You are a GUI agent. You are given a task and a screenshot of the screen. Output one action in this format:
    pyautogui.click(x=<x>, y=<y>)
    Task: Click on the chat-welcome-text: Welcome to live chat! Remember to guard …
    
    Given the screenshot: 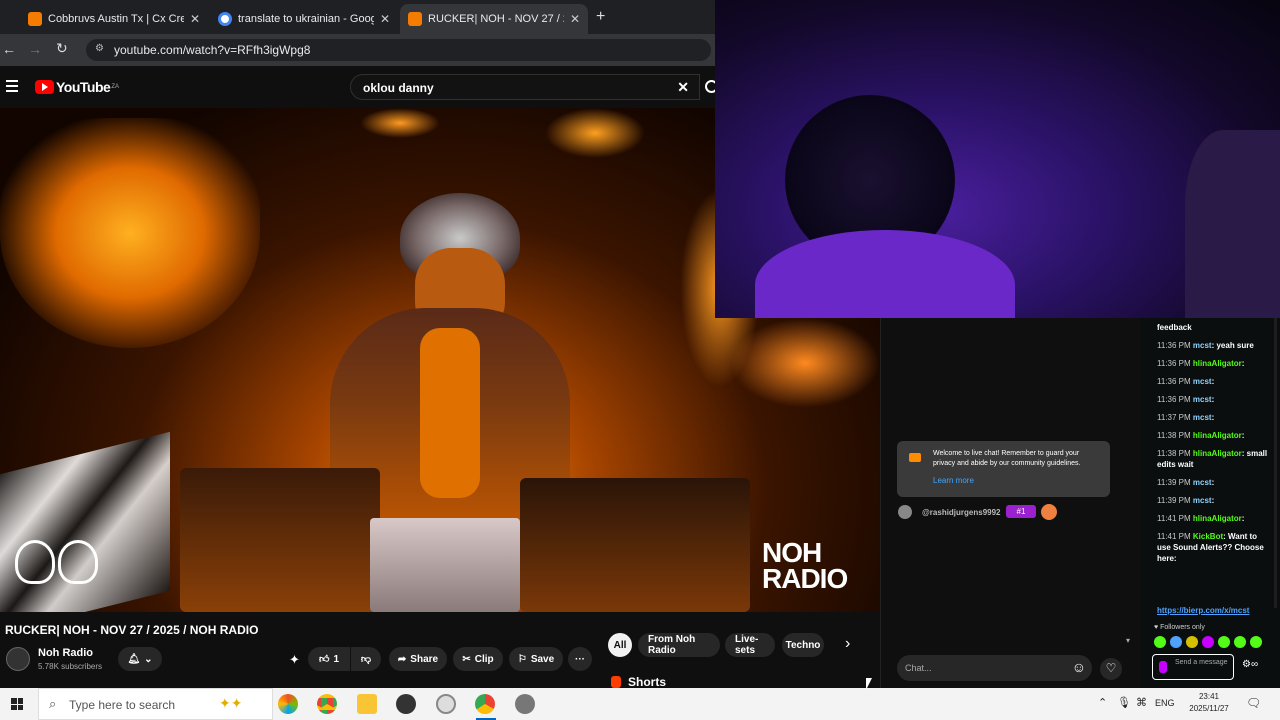 What is the action you would take?
    pyautogui.click(x=1007, y=458)
    